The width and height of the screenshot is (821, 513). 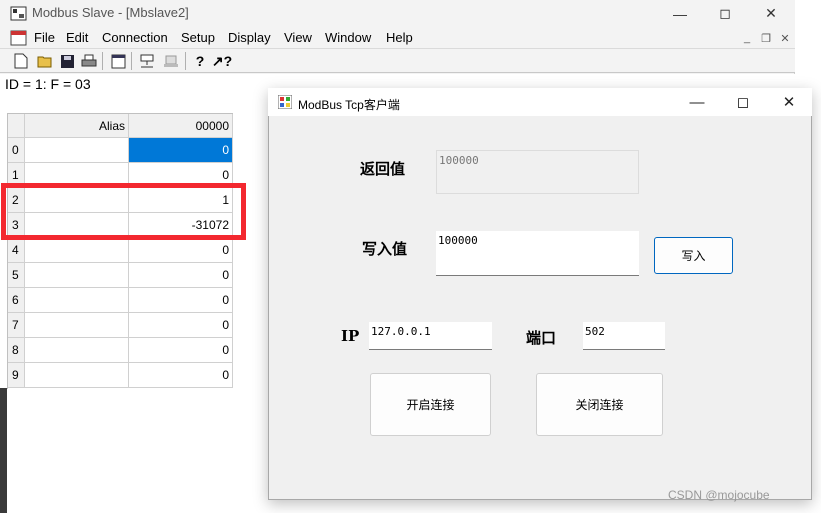 I want to click on close-connection-button: 关闭连接, so click(x=599, y=404).